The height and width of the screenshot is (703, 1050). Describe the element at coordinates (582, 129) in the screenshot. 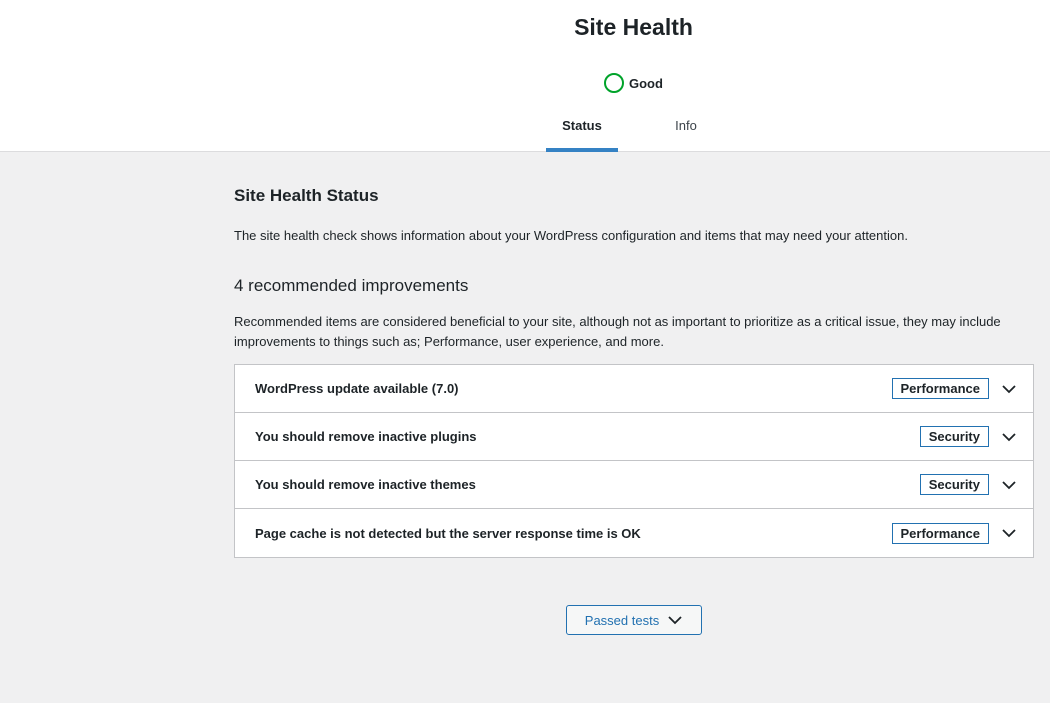

I see `tab-status: Status` at that location.